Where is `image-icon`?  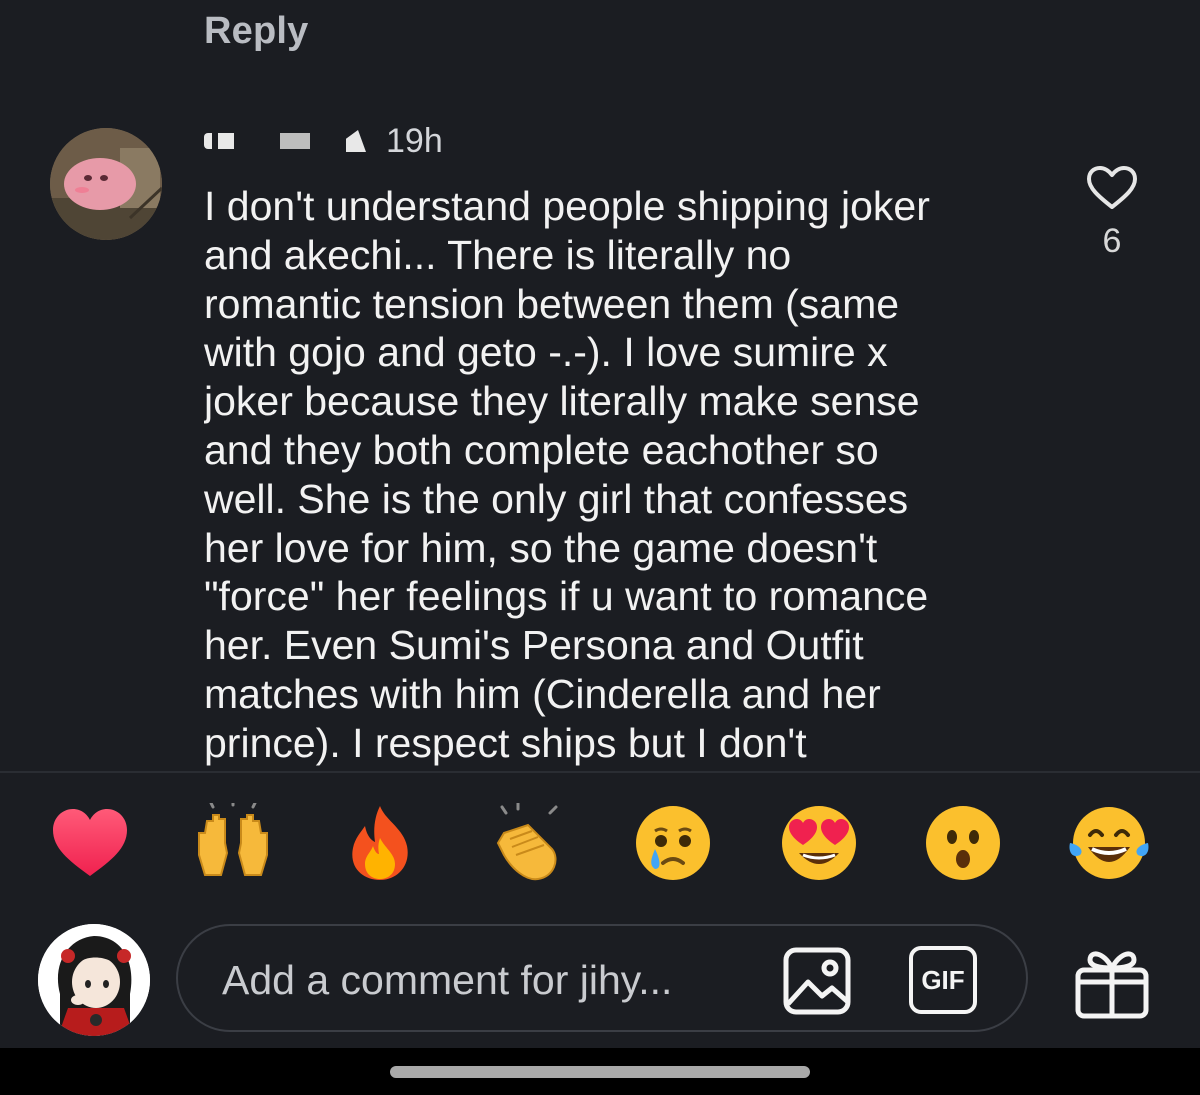 image-icon is located at coordinates (817, 981).